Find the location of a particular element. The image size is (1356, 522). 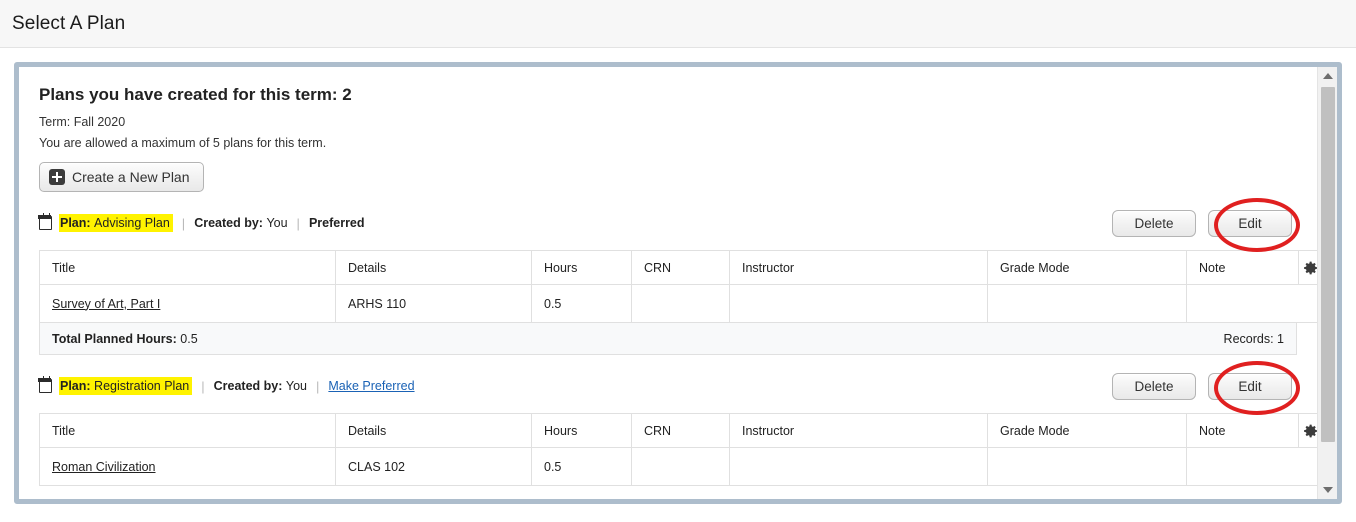

plans-count-heading: Plans you have created for this term: 2 is located at coordinates (195, 94).